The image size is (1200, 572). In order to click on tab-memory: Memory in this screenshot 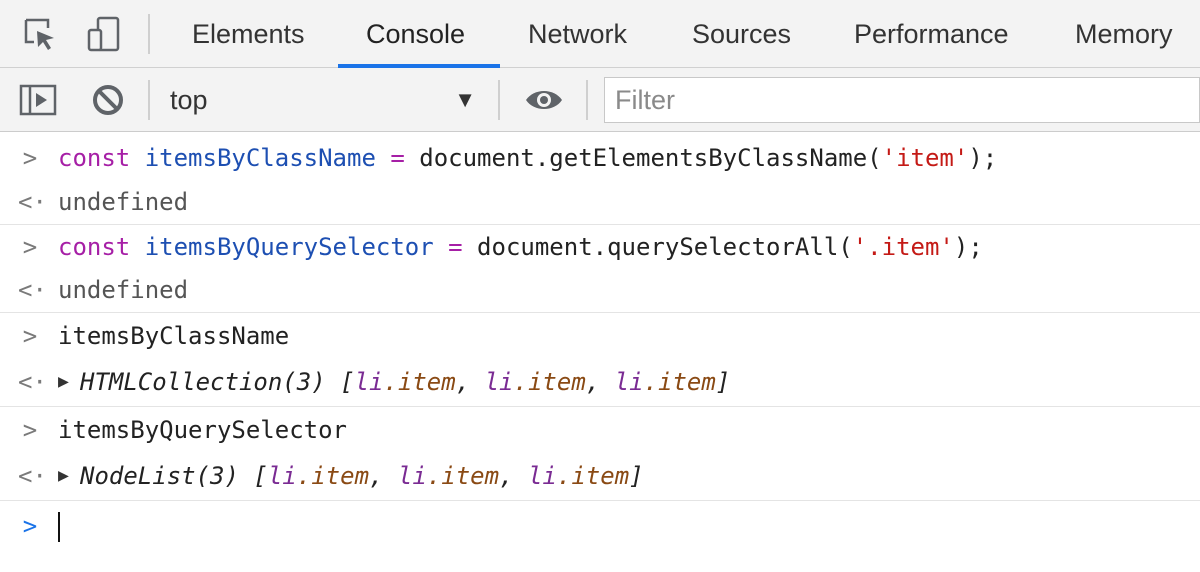, I will do `click(1124, 34)`.